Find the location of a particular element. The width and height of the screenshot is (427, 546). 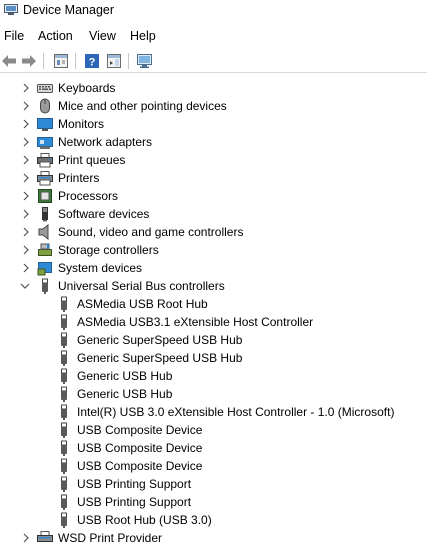

monitor-scan-icon is located at coordinates (145, 61).